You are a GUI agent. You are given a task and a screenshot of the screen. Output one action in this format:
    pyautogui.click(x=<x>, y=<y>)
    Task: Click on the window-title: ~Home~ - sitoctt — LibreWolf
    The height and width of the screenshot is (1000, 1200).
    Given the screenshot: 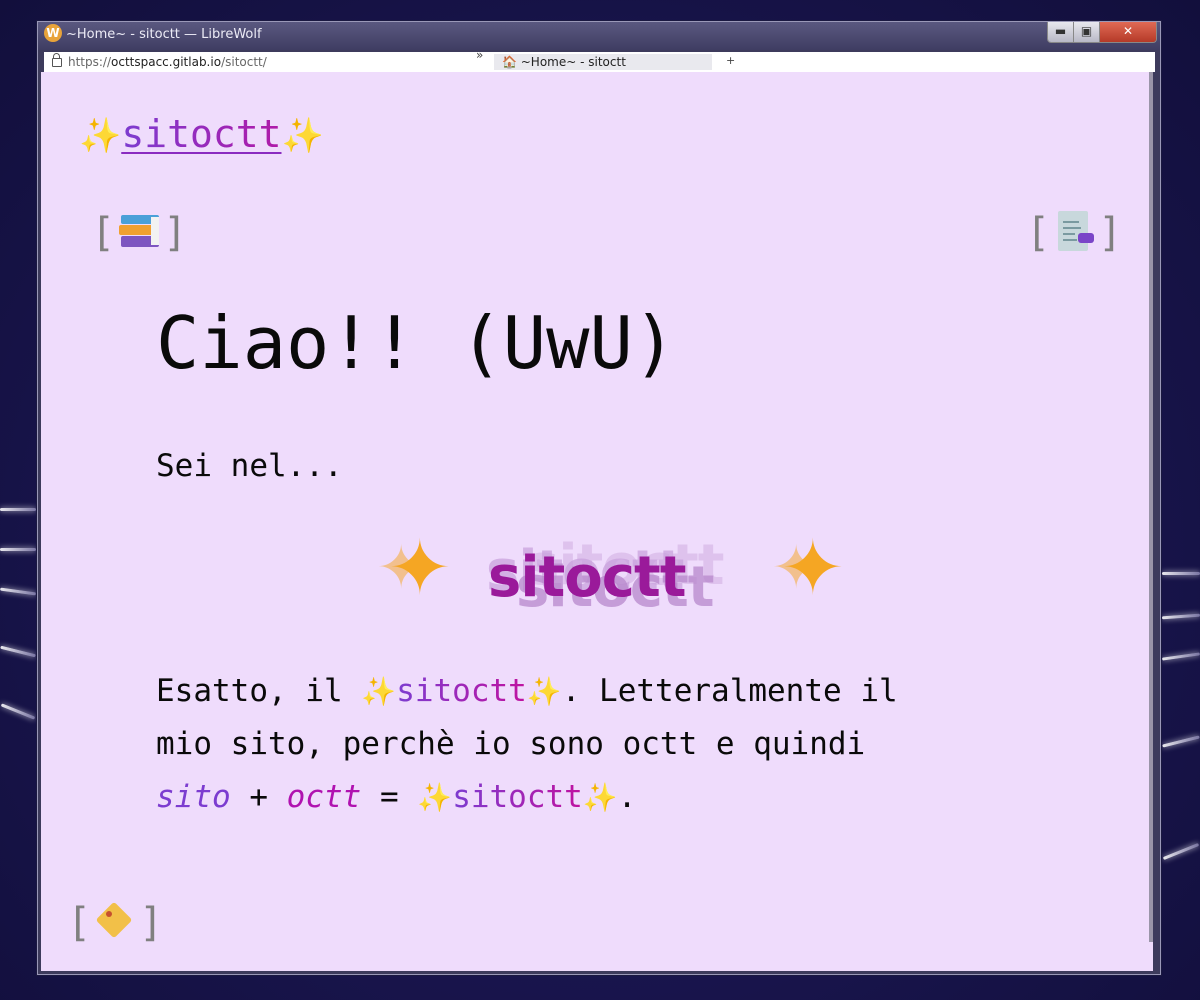 What is the action you would take?
    pyautogui.click(x=164, y=34)
    